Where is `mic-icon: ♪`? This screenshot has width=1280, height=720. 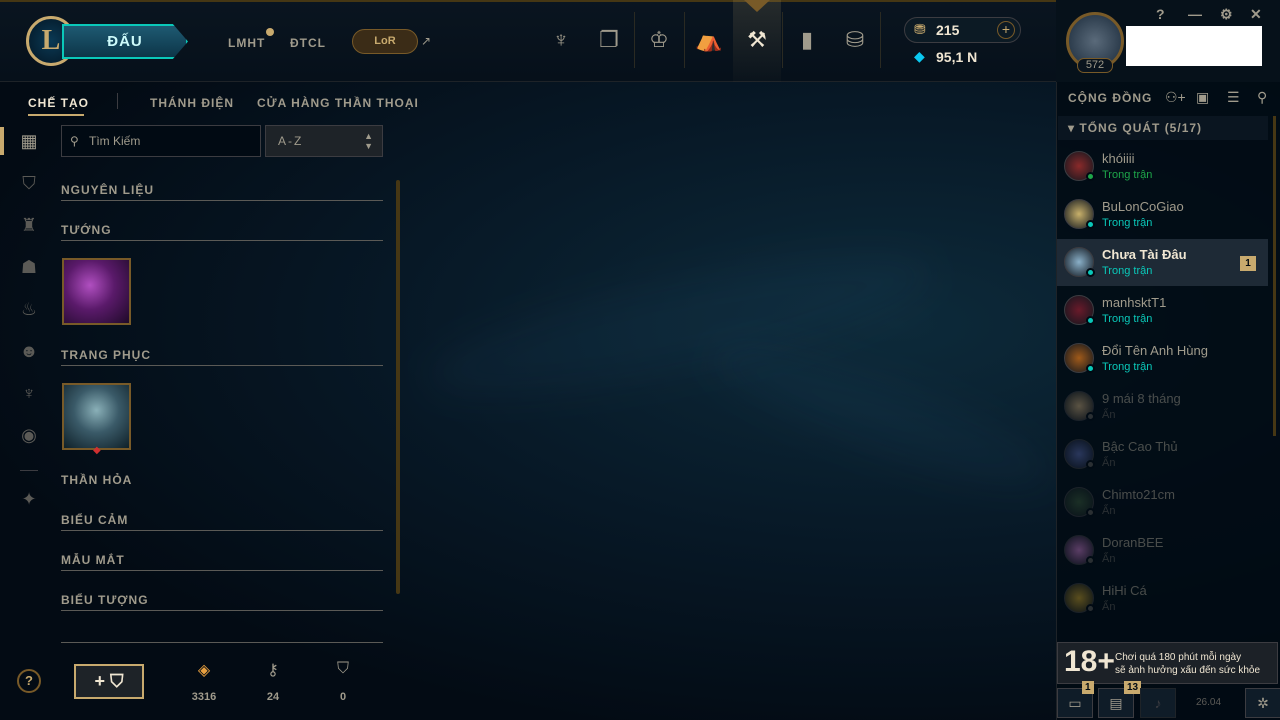
mic-icon: ♪ is located at coordinates (1158, 703).